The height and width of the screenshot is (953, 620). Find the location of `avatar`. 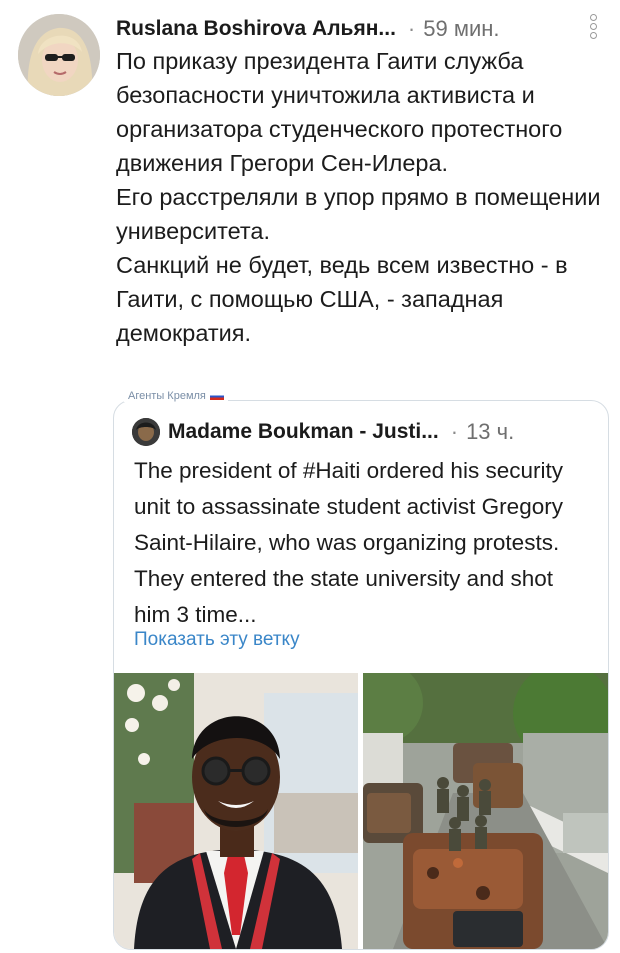

avatar is located at coordinates (59, 55).